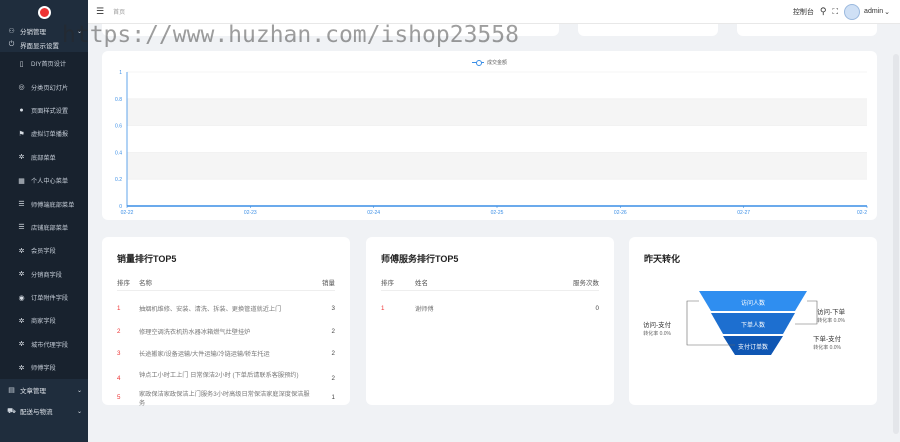  I want to click on menu-group-delivery: ⛟ 配送与物流 ⌄, so click(44, 411).